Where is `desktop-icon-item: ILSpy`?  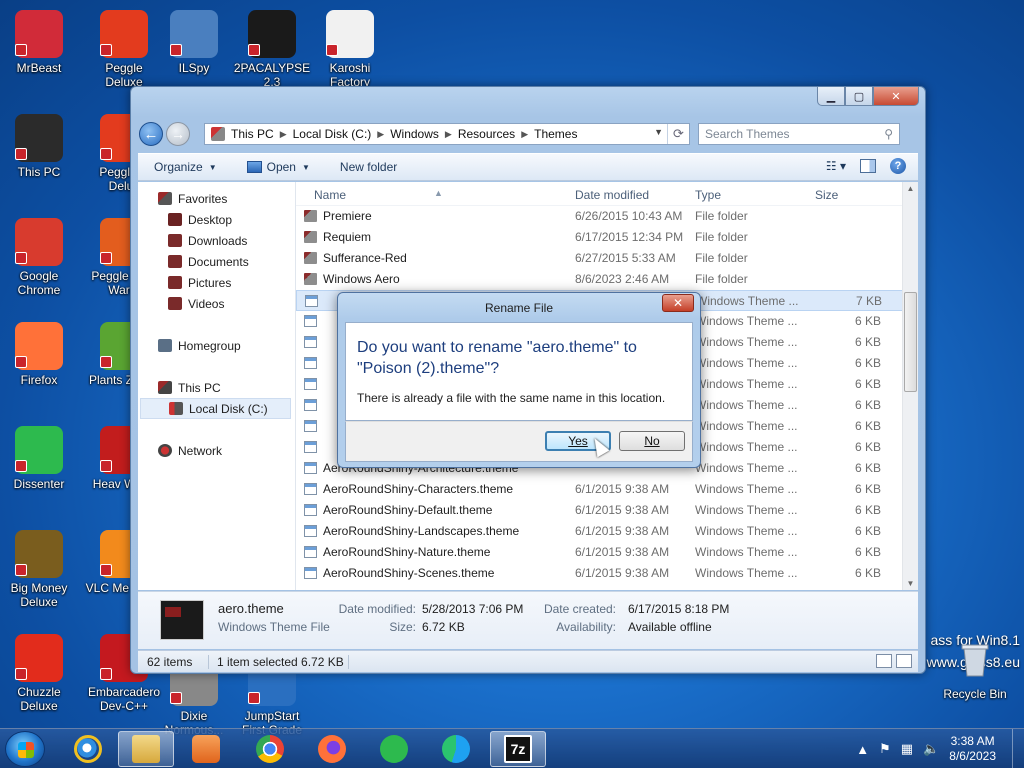
desktop-icon-item: ILSpy is located at coordinates (194, 42).